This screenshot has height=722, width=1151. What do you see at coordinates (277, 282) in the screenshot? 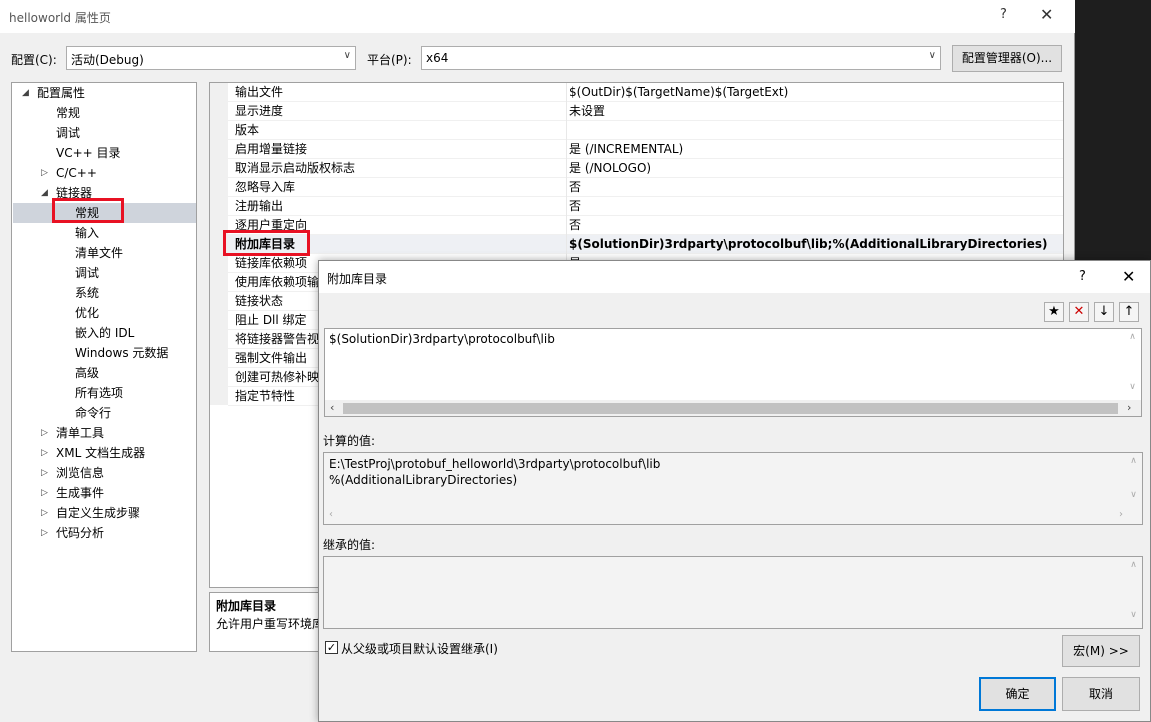
I see `property-name: 使用库依赖项输` at bounding box center [277, 282].